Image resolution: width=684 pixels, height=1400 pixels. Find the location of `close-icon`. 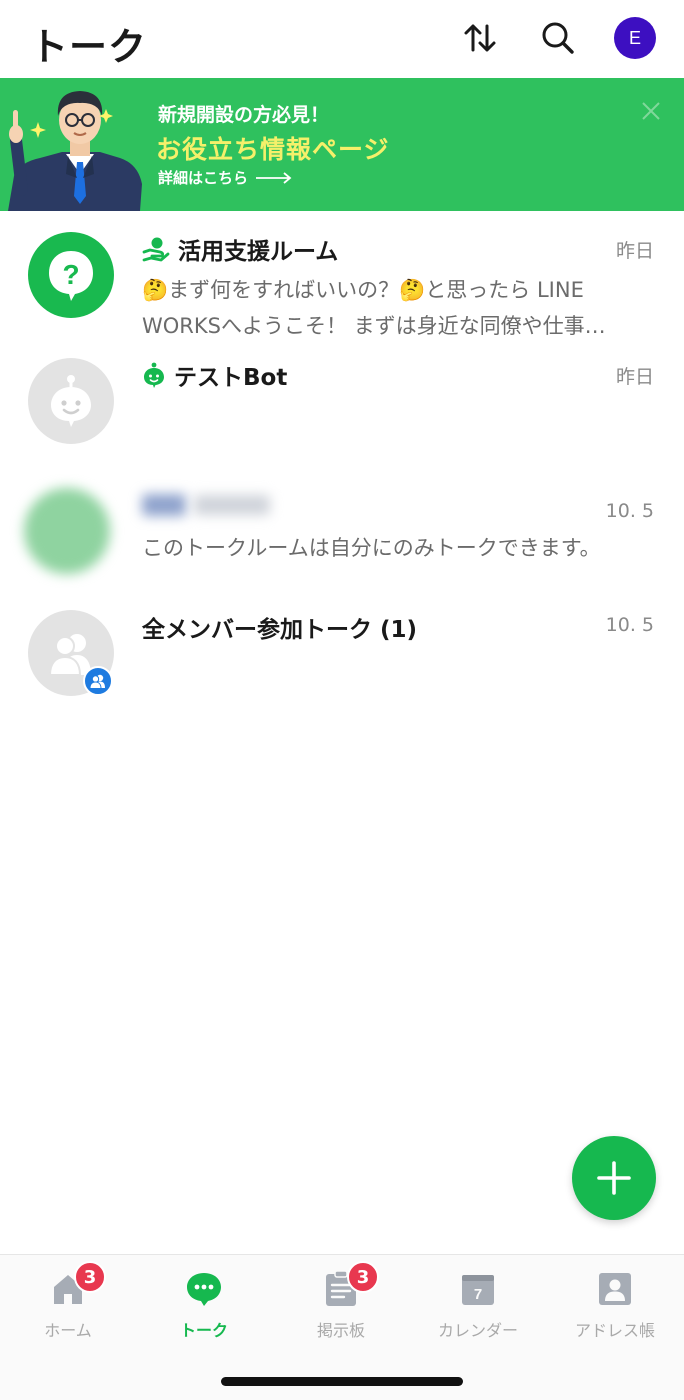

close-icon is located at coordinates (651, 111).